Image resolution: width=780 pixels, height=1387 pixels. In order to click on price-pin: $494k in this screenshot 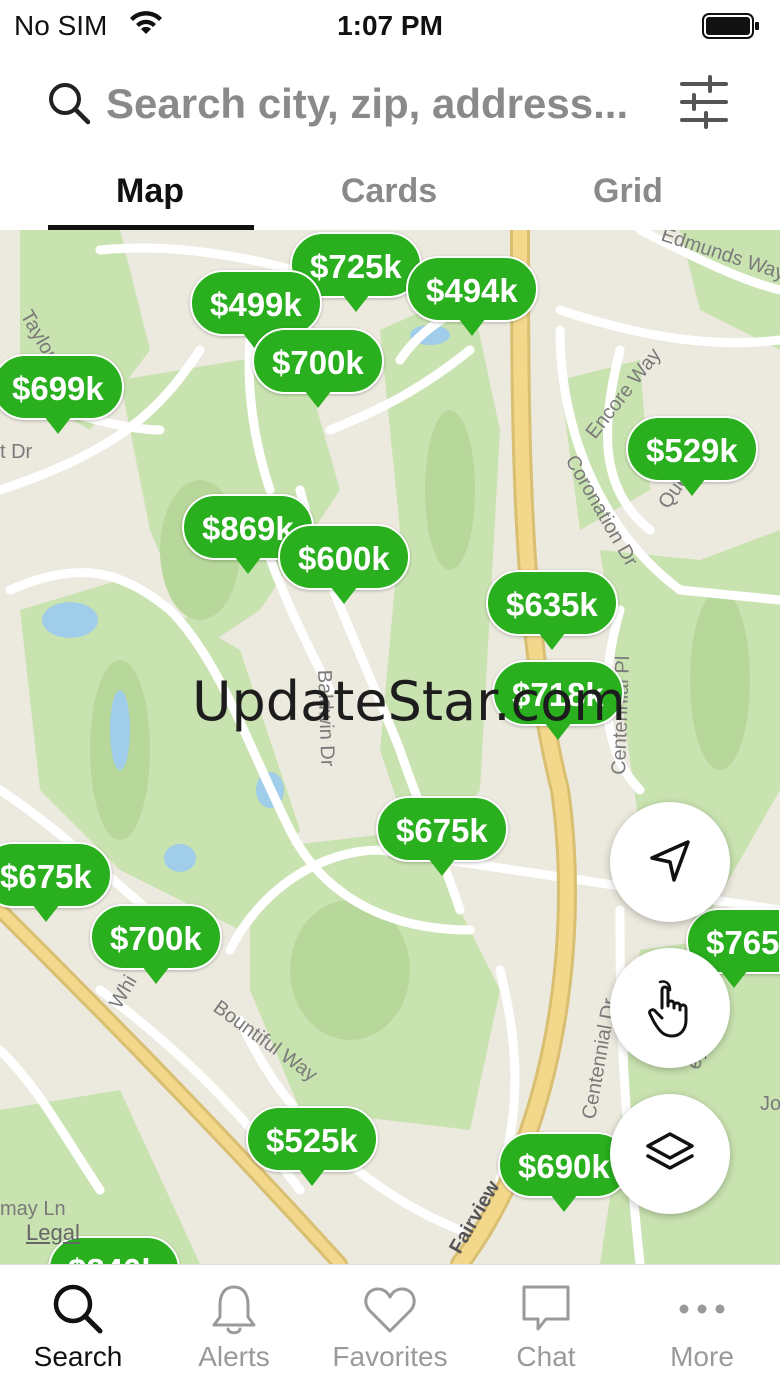, I will do `click(472, 296)`.